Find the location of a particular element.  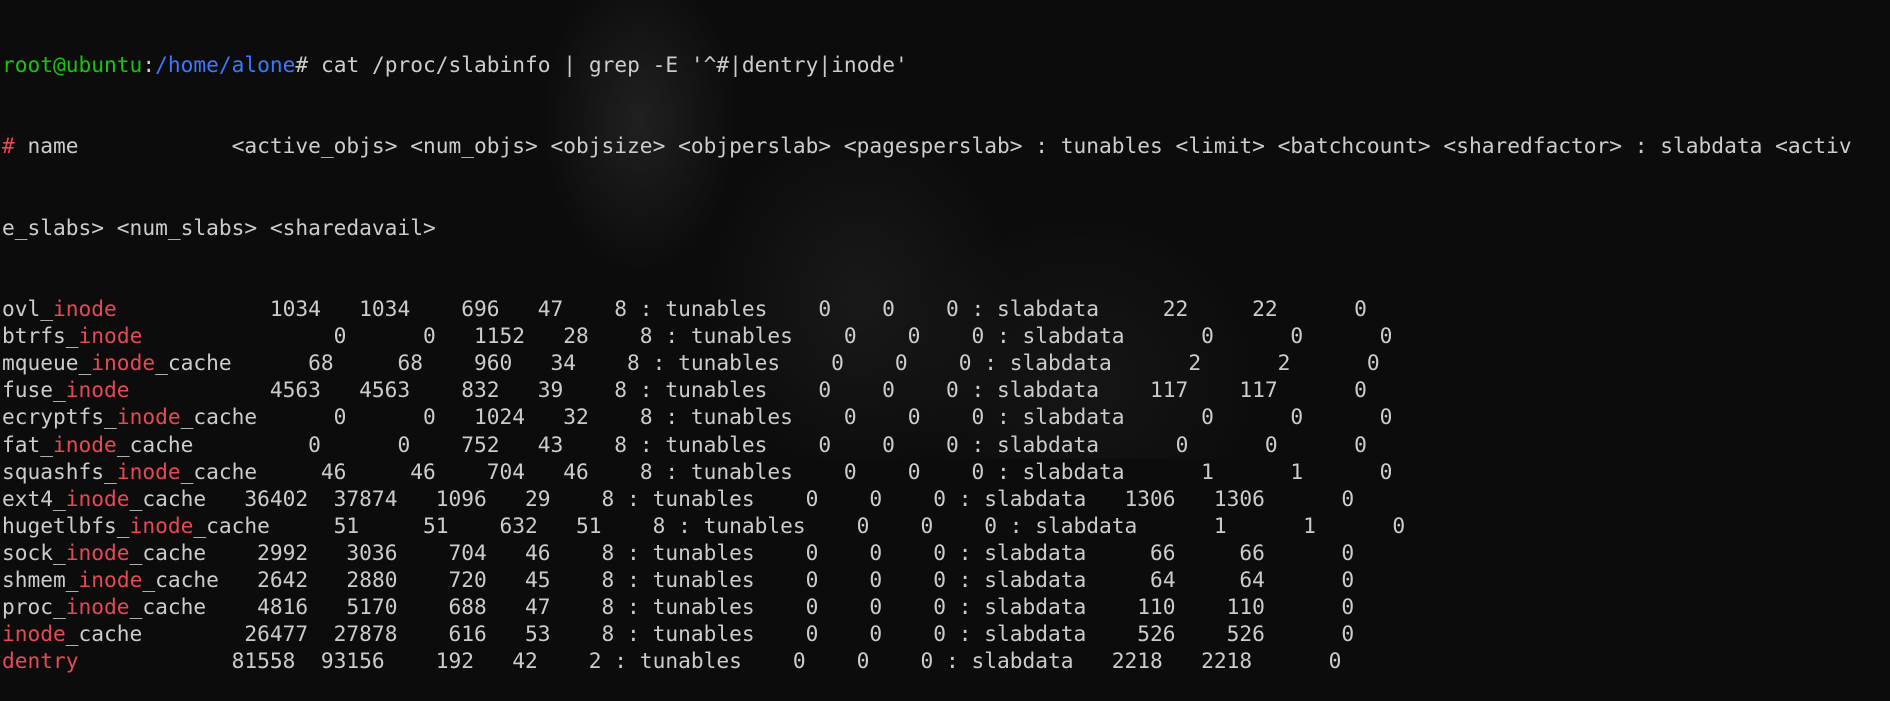

slab-name-prefix: hugetlbfs_ is located at coordinates (66, 525).